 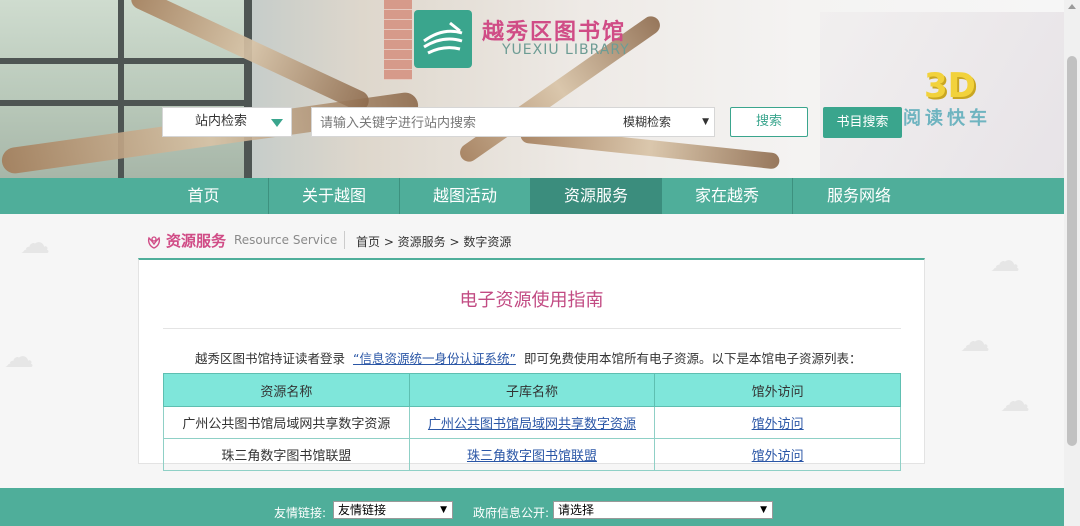 I want to click on search-mode-select: 模糊检索 ▼, so click(x=667, y=122).